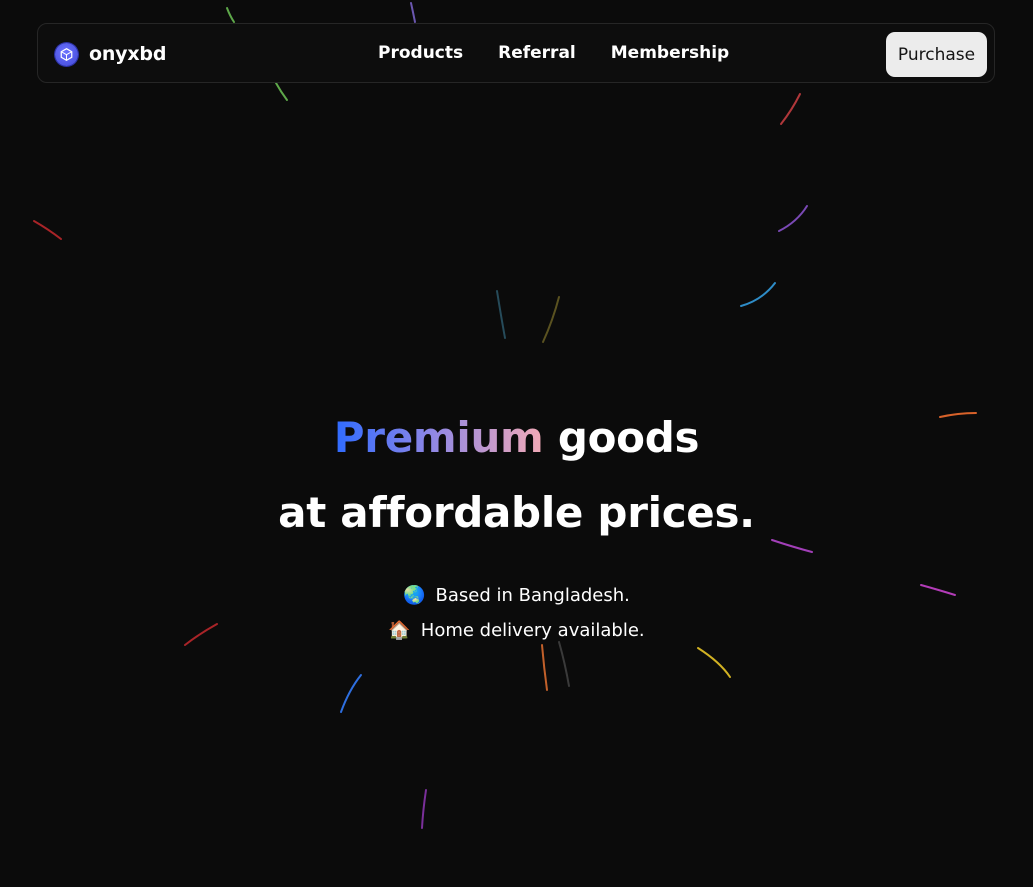  I want to click on house-icon: 🏠, so click(399, 630).